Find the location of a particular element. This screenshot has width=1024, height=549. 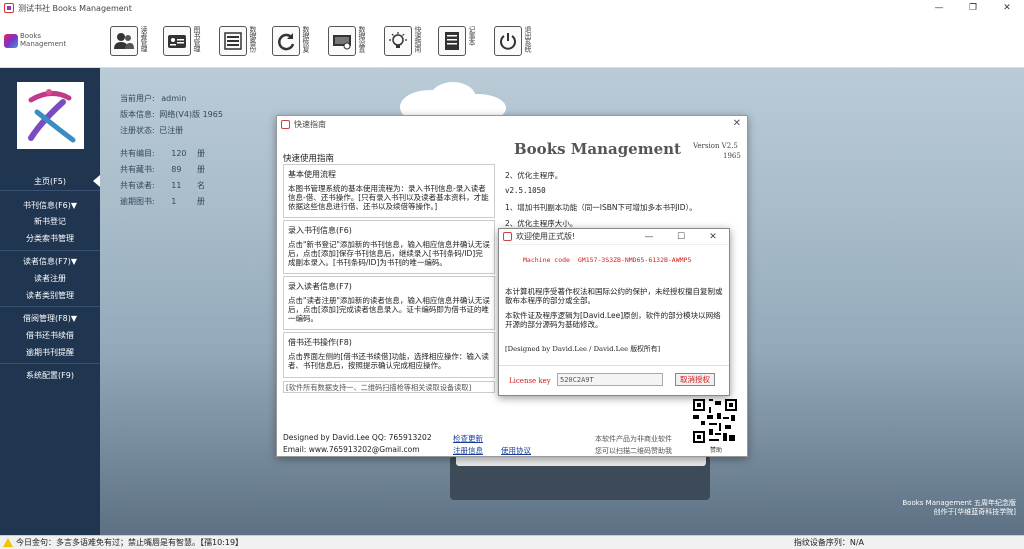

logo-mark-icon is located at coordinates (11, 41).